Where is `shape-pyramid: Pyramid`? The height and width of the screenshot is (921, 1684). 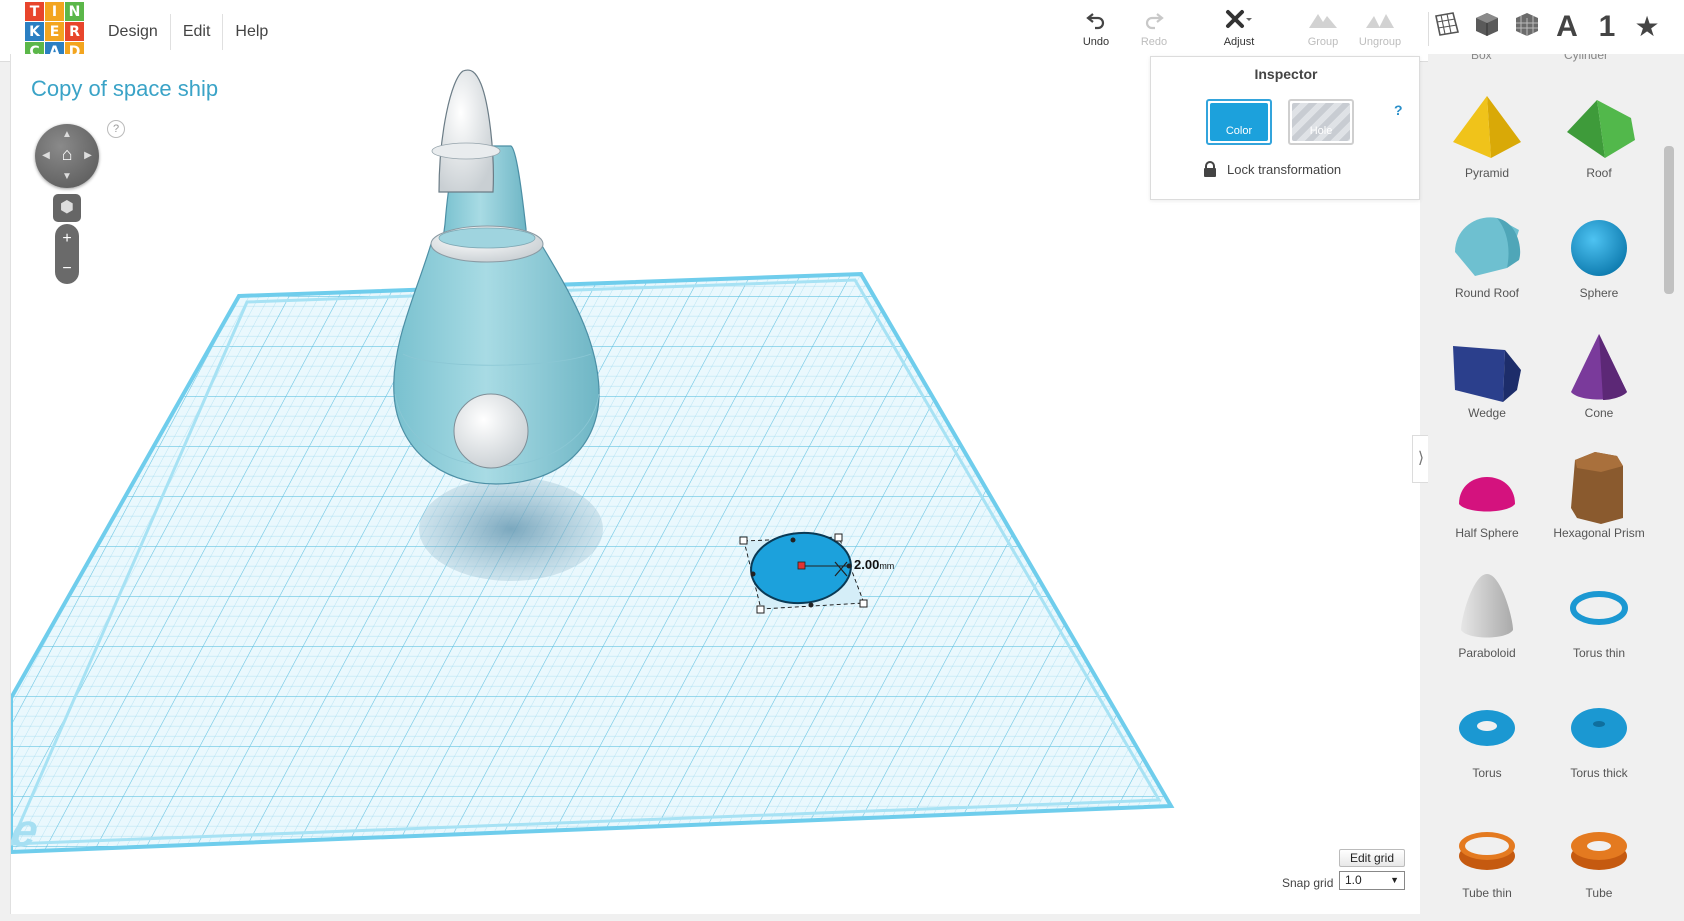
shape-pyramid: Pyramid is located at coordinates (1487, 138).